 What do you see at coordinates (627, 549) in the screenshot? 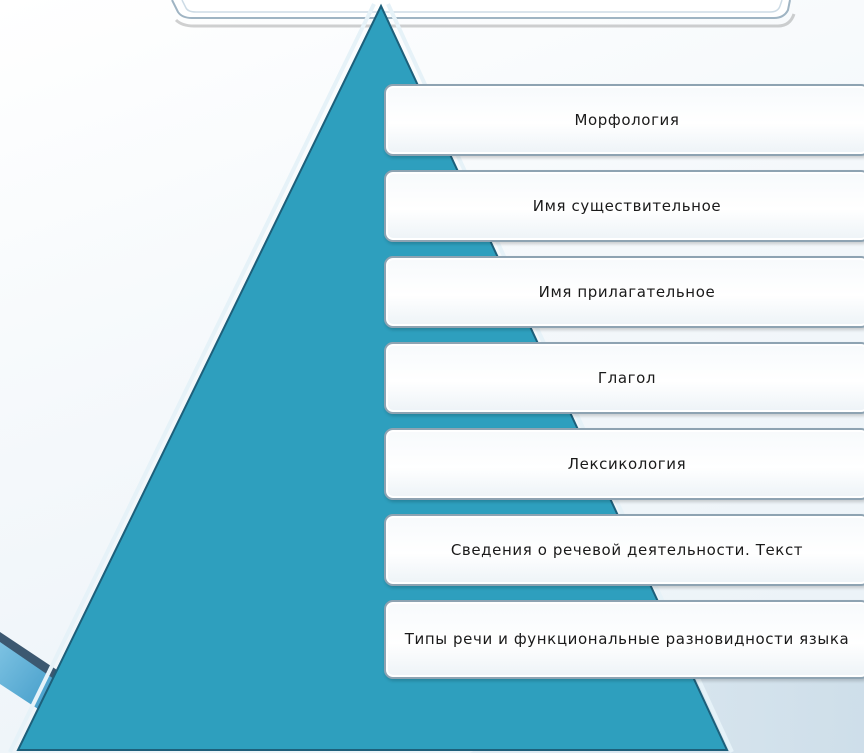
I see `level-label: Сведения о речевой деятельности. Текст` at bounding box center [627, 549].